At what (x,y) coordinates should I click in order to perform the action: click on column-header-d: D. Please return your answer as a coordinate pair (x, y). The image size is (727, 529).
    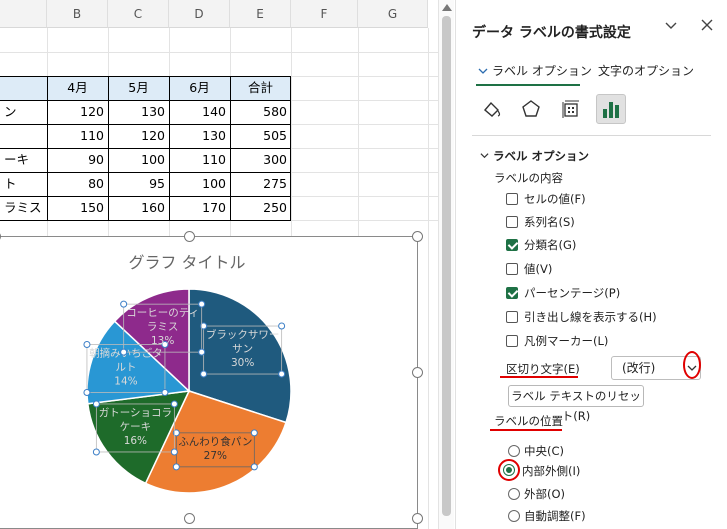
    Looking at the image, I should click on (199, 14).